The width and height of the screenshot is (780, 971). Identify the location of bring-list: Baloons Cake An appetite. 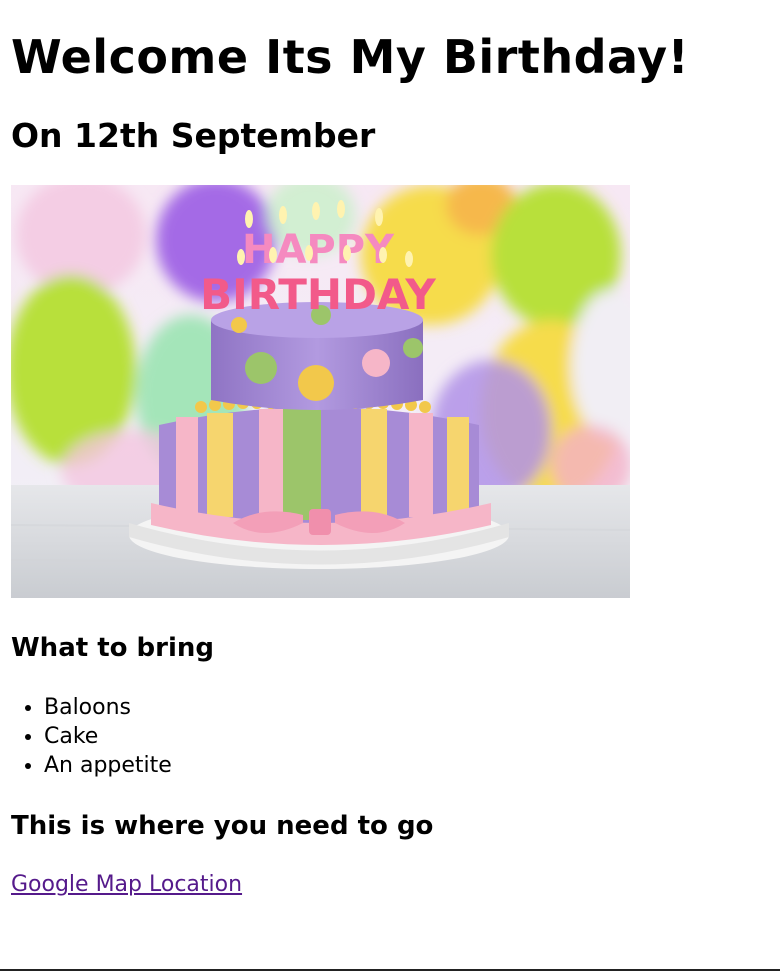
(390, 736).